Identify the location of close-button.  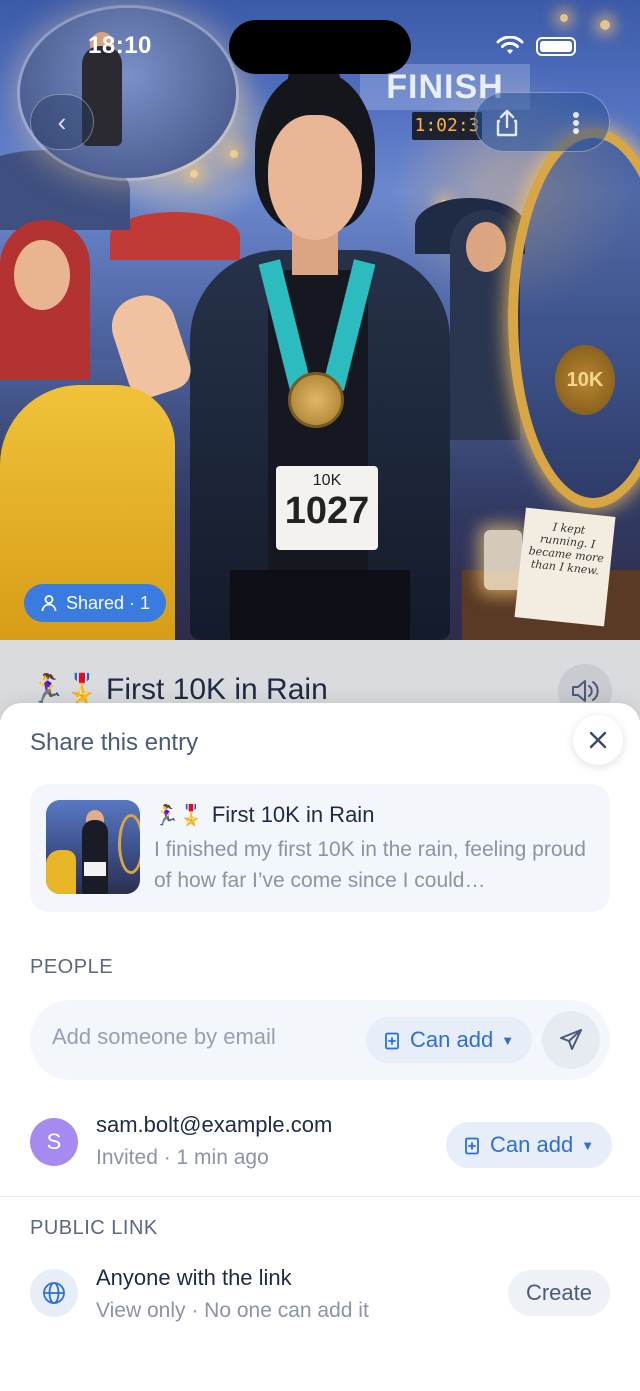
(598, 740).